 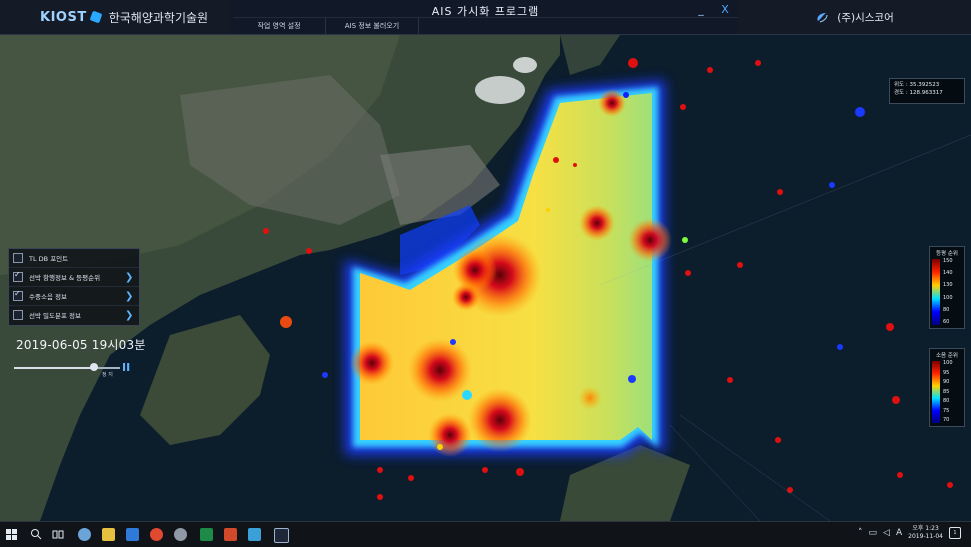 I want to click on current-datetime: 2019-06-05 19시03분, so click(x=81, y=345).